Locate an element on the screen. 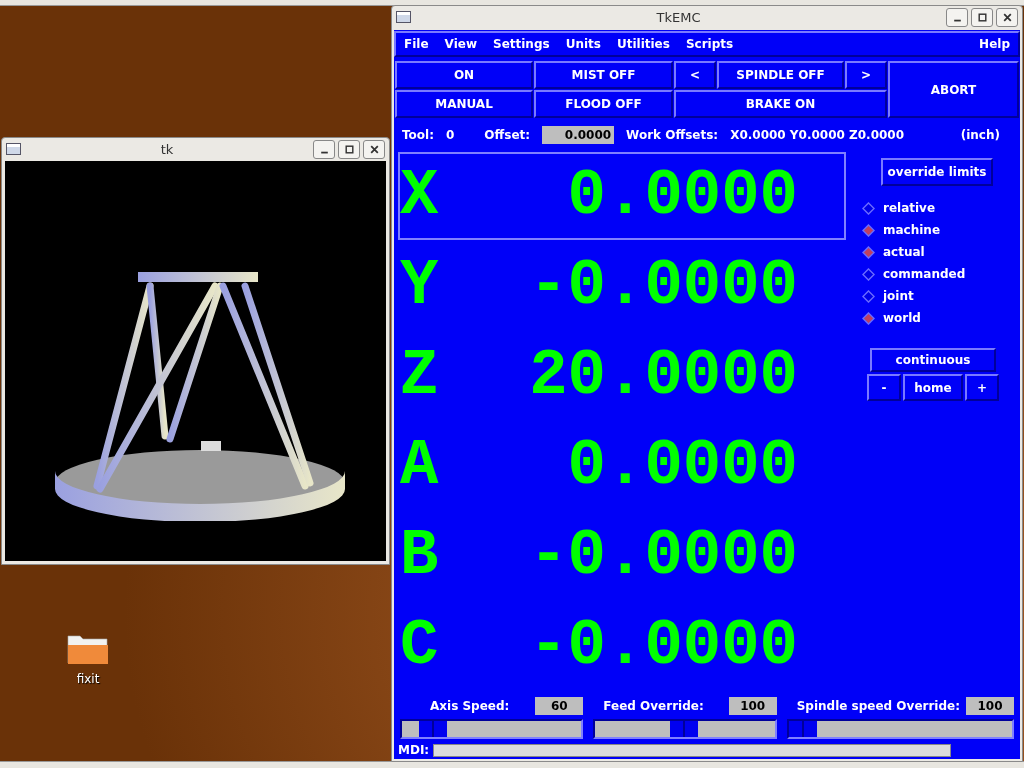 Image resolution: width=1024 pixels, height=768 pixels. axis-readout: A 0.0000 is located at coordinates (622, 466).